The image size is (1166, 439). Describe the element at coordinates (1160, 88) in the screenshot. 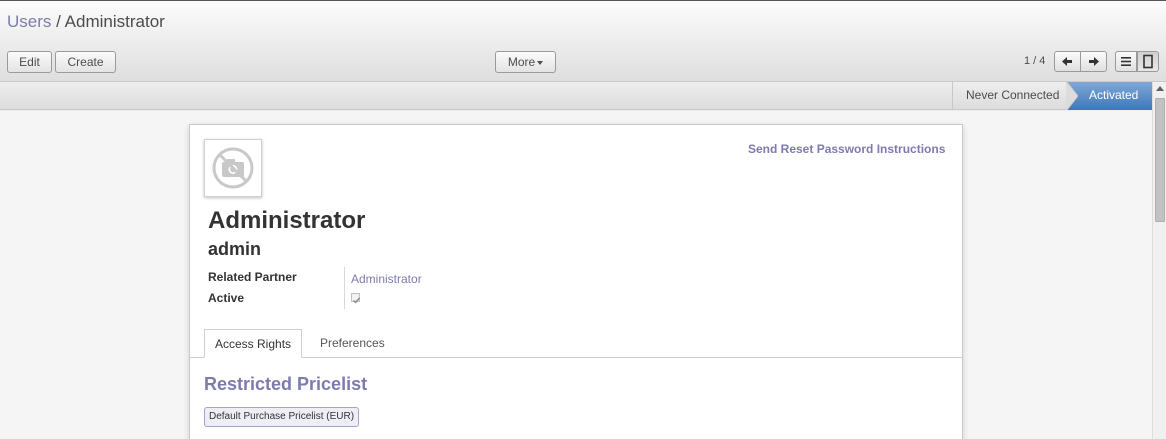

I see `scroll-up-arrow-icon` at that location.